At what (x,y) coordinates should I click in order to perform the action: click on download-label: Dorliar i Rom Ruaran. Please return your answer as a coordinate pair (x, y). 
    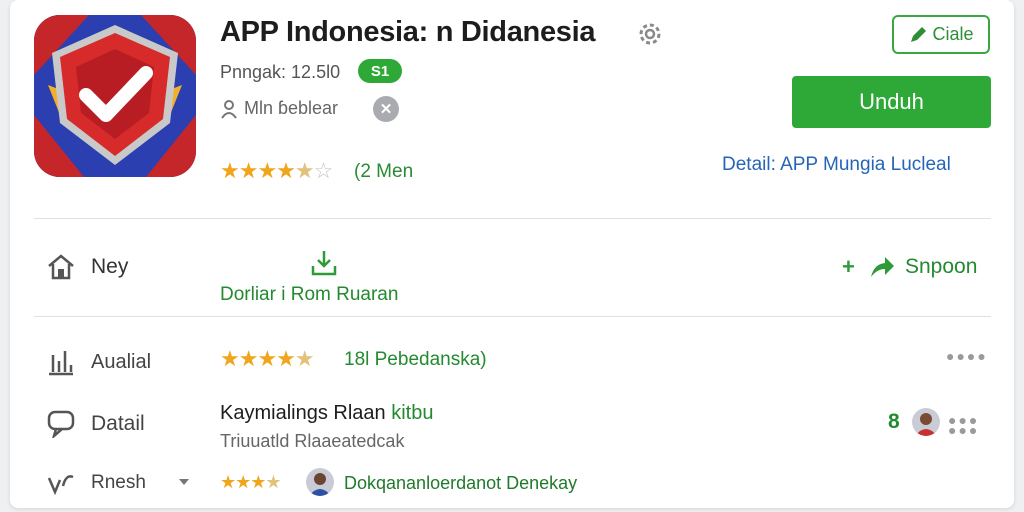
    Looking at the image, I should click on (309, 294).